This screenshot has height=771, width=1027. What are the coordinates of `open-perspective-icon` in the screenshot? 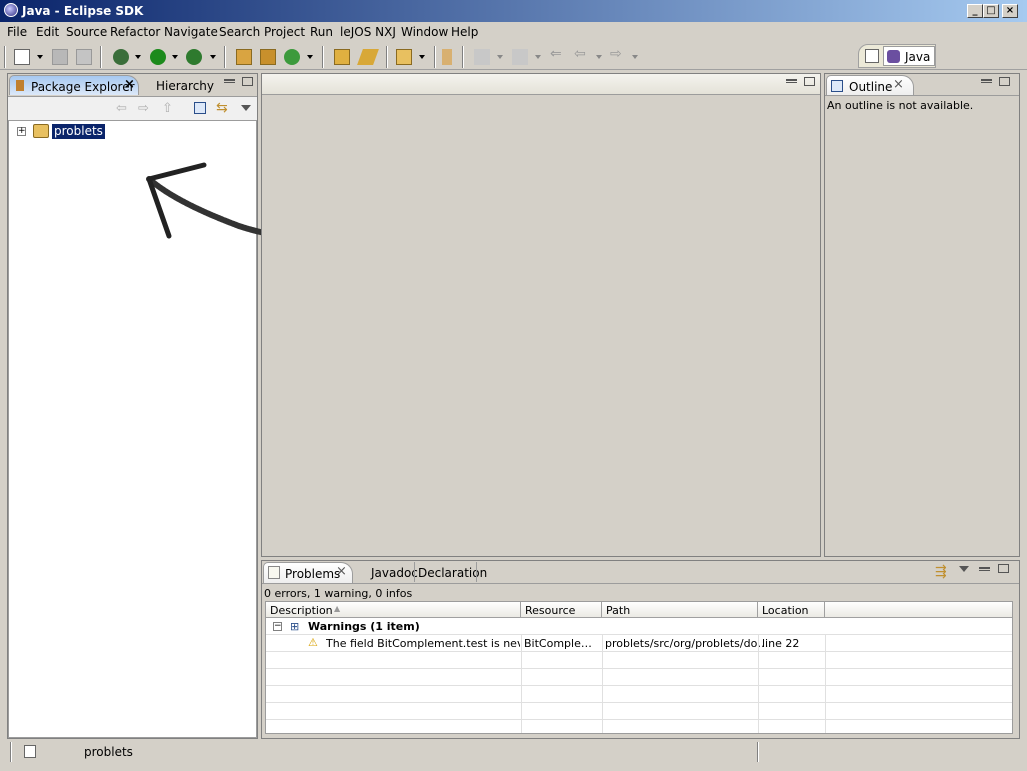 It's located at (872, 56).